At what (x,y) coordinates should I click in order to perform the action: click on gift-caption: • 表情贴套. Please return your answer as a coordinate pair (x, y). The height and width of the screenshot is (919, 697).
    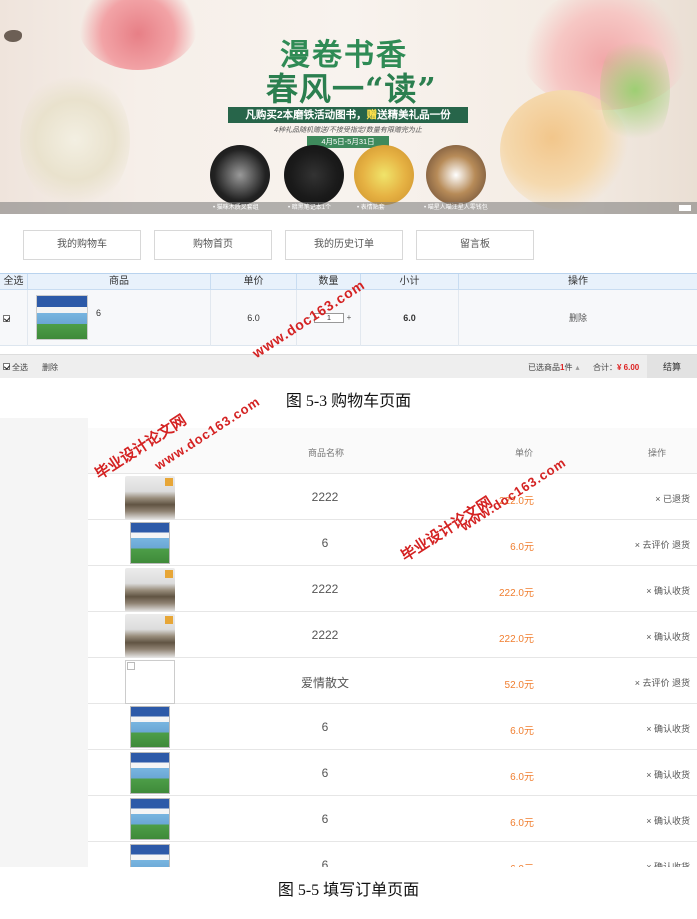
    Looking at the image, I should click on (371, 208).